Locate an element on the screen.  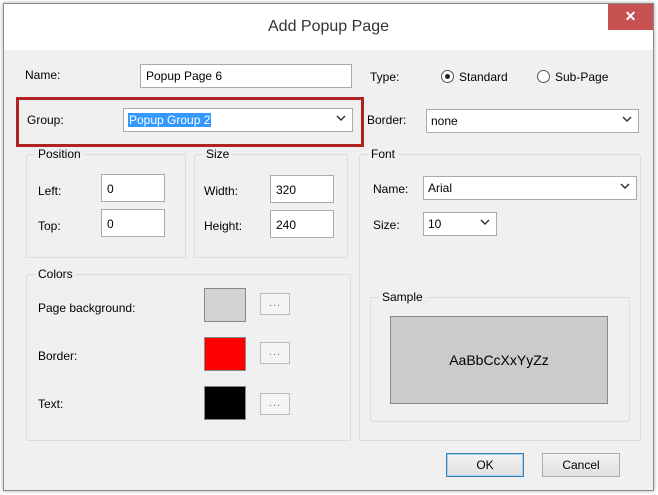
border-value: none is located at coordinates (444, 121).